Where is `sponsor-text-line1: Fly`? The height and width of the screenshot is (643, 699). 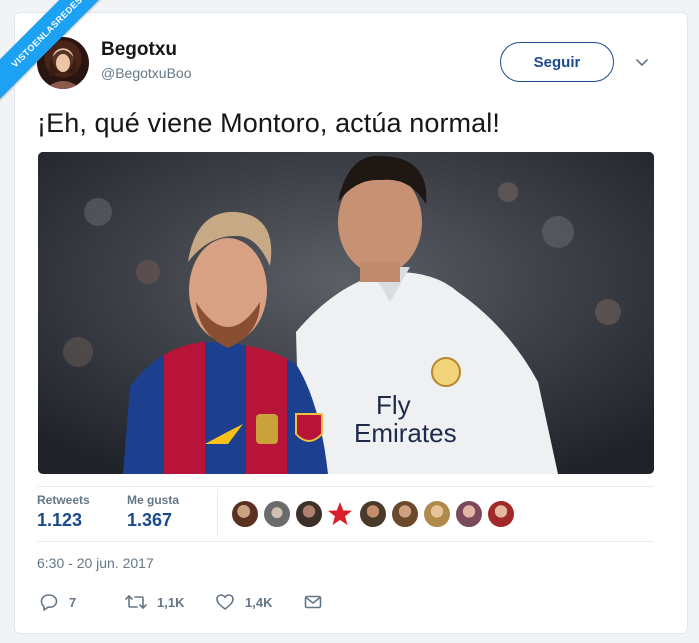
sponsor-text-line1: Fly is located at coordinates (393, 405).